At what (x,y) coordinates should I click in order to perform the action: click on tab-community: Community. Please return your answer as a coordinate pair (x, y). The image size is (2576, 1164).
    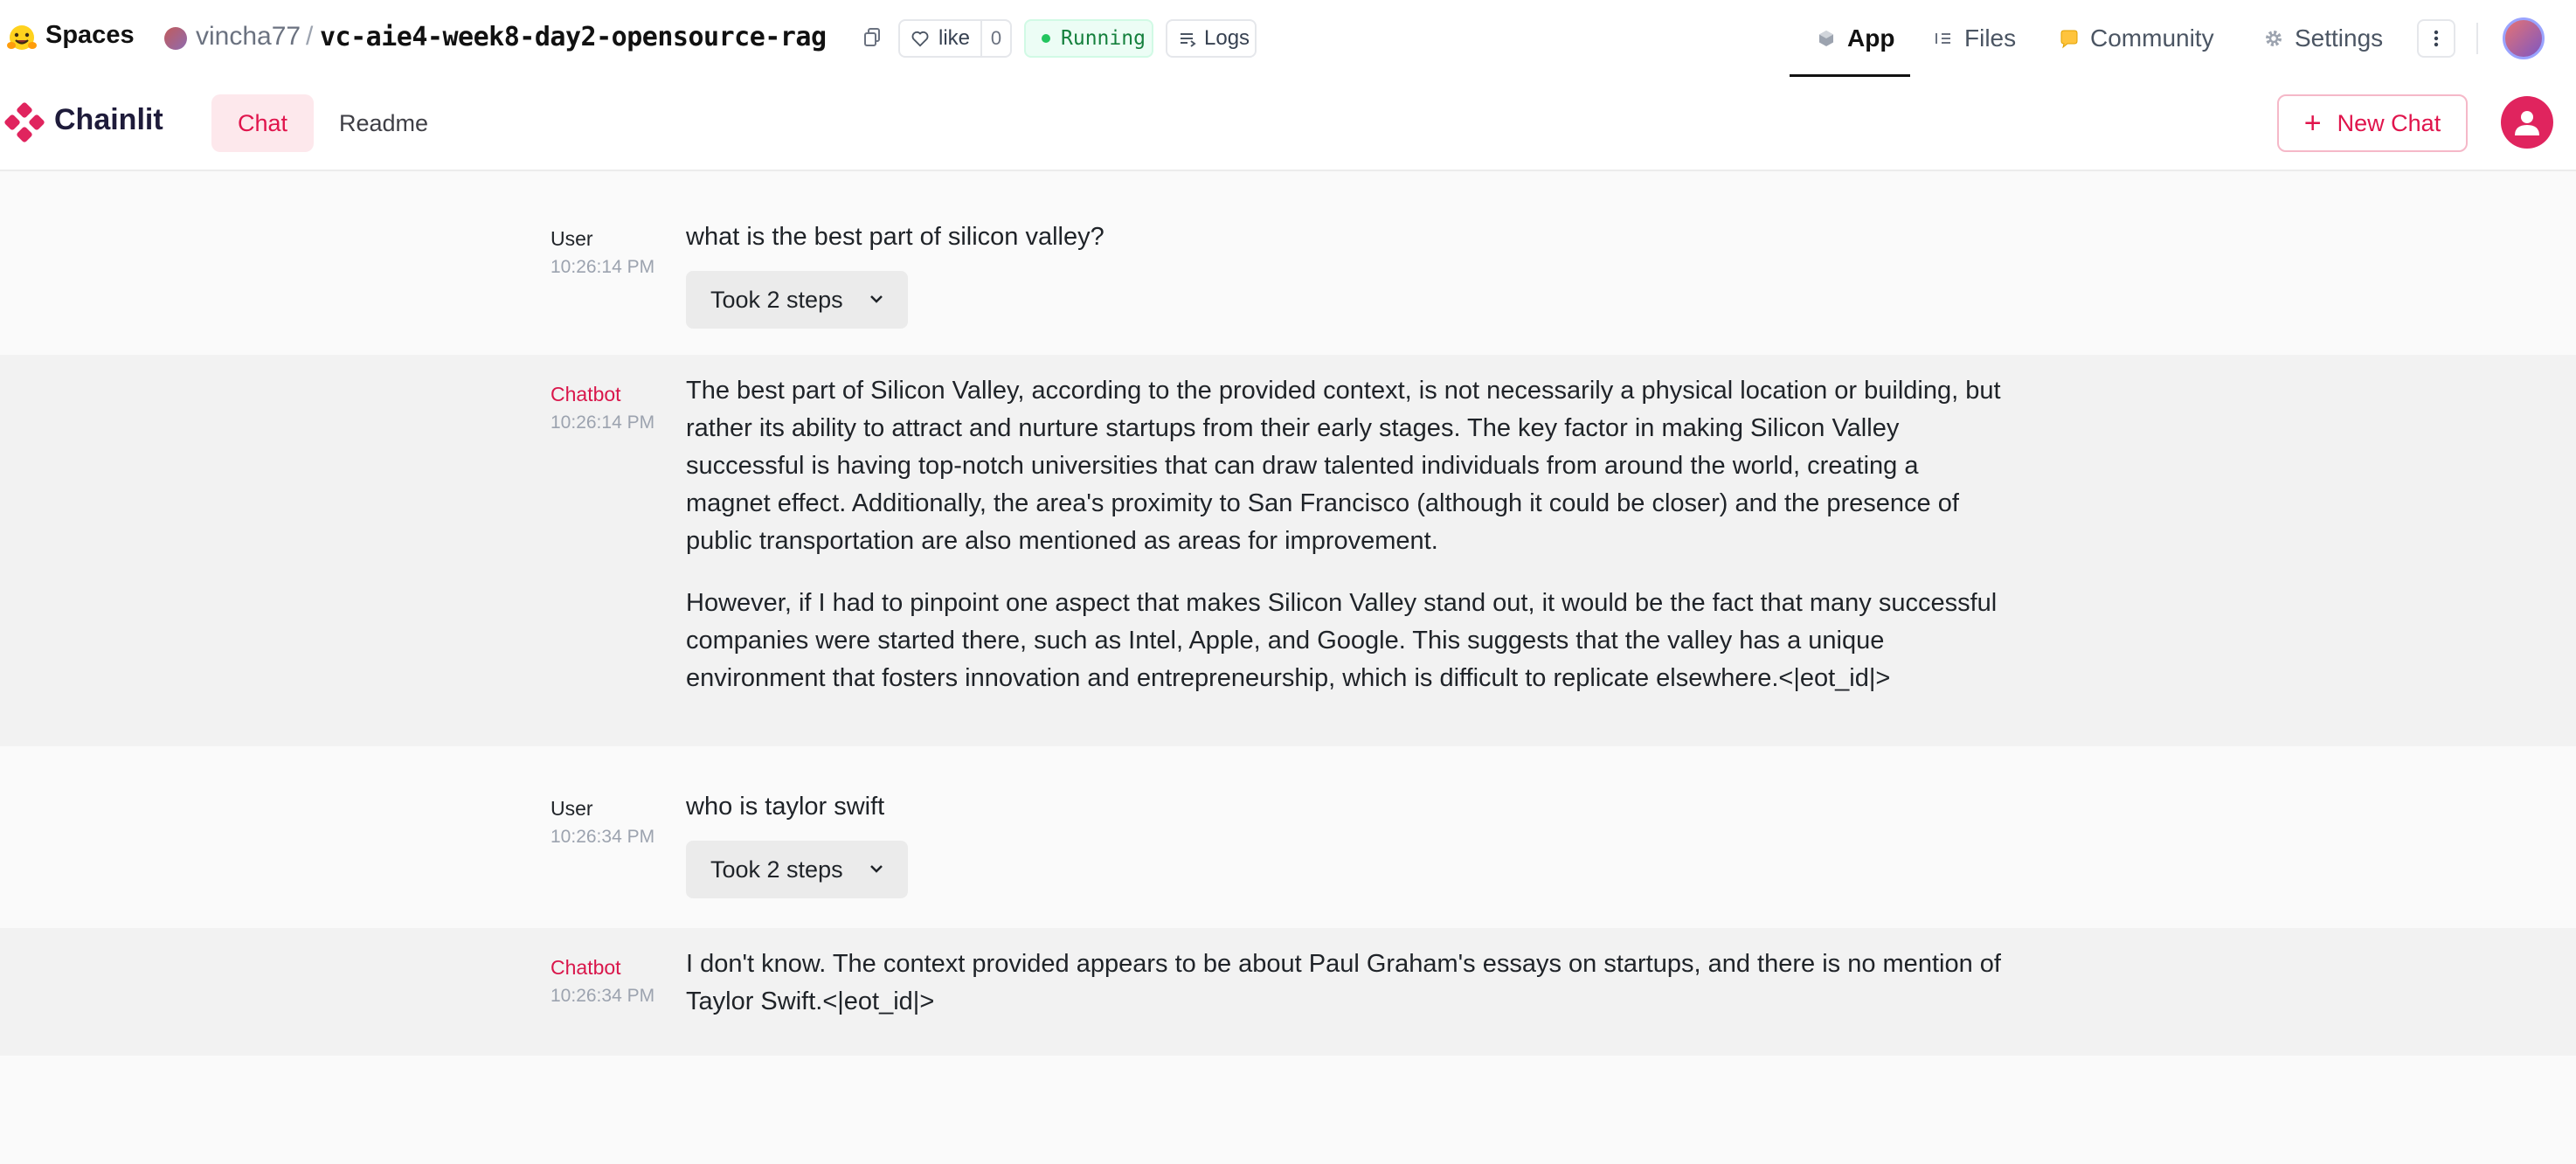
    Looking at the image, I should click on (2136, 38).